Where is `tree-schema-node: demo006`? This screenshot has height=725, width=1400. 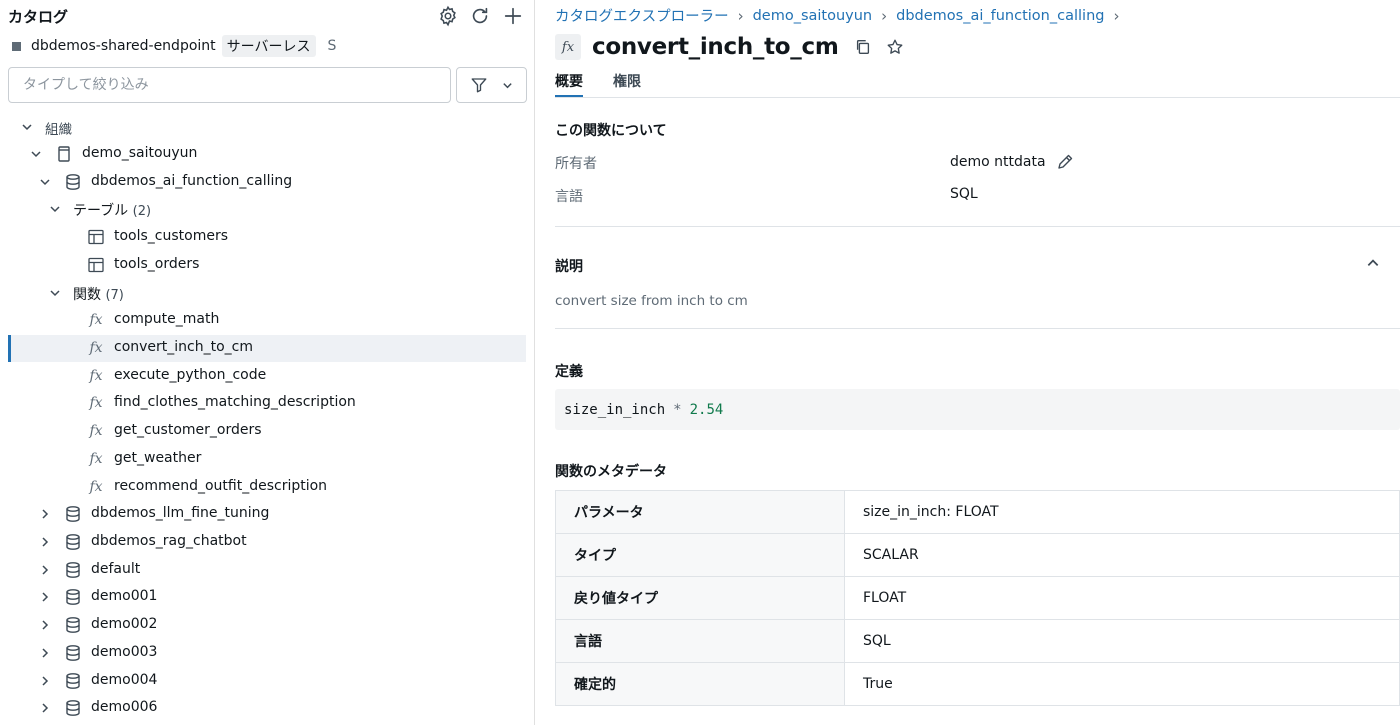 tree-schema-node: demo006 is located at coordinates (267, 708).